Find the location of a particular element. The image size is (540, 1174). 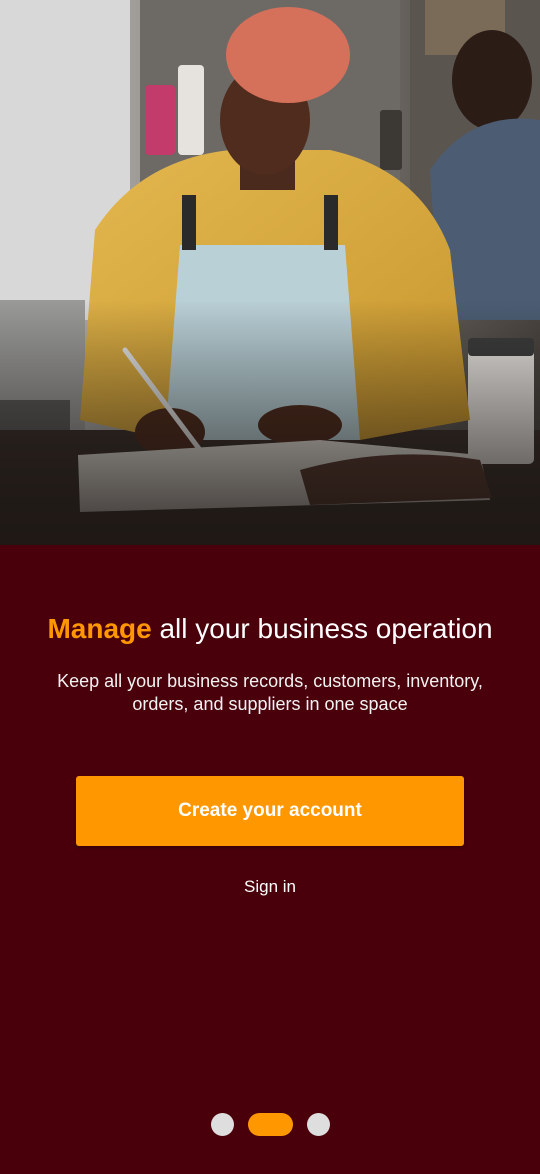

create-account-button: Create your account is located at coordinates (270, 811).